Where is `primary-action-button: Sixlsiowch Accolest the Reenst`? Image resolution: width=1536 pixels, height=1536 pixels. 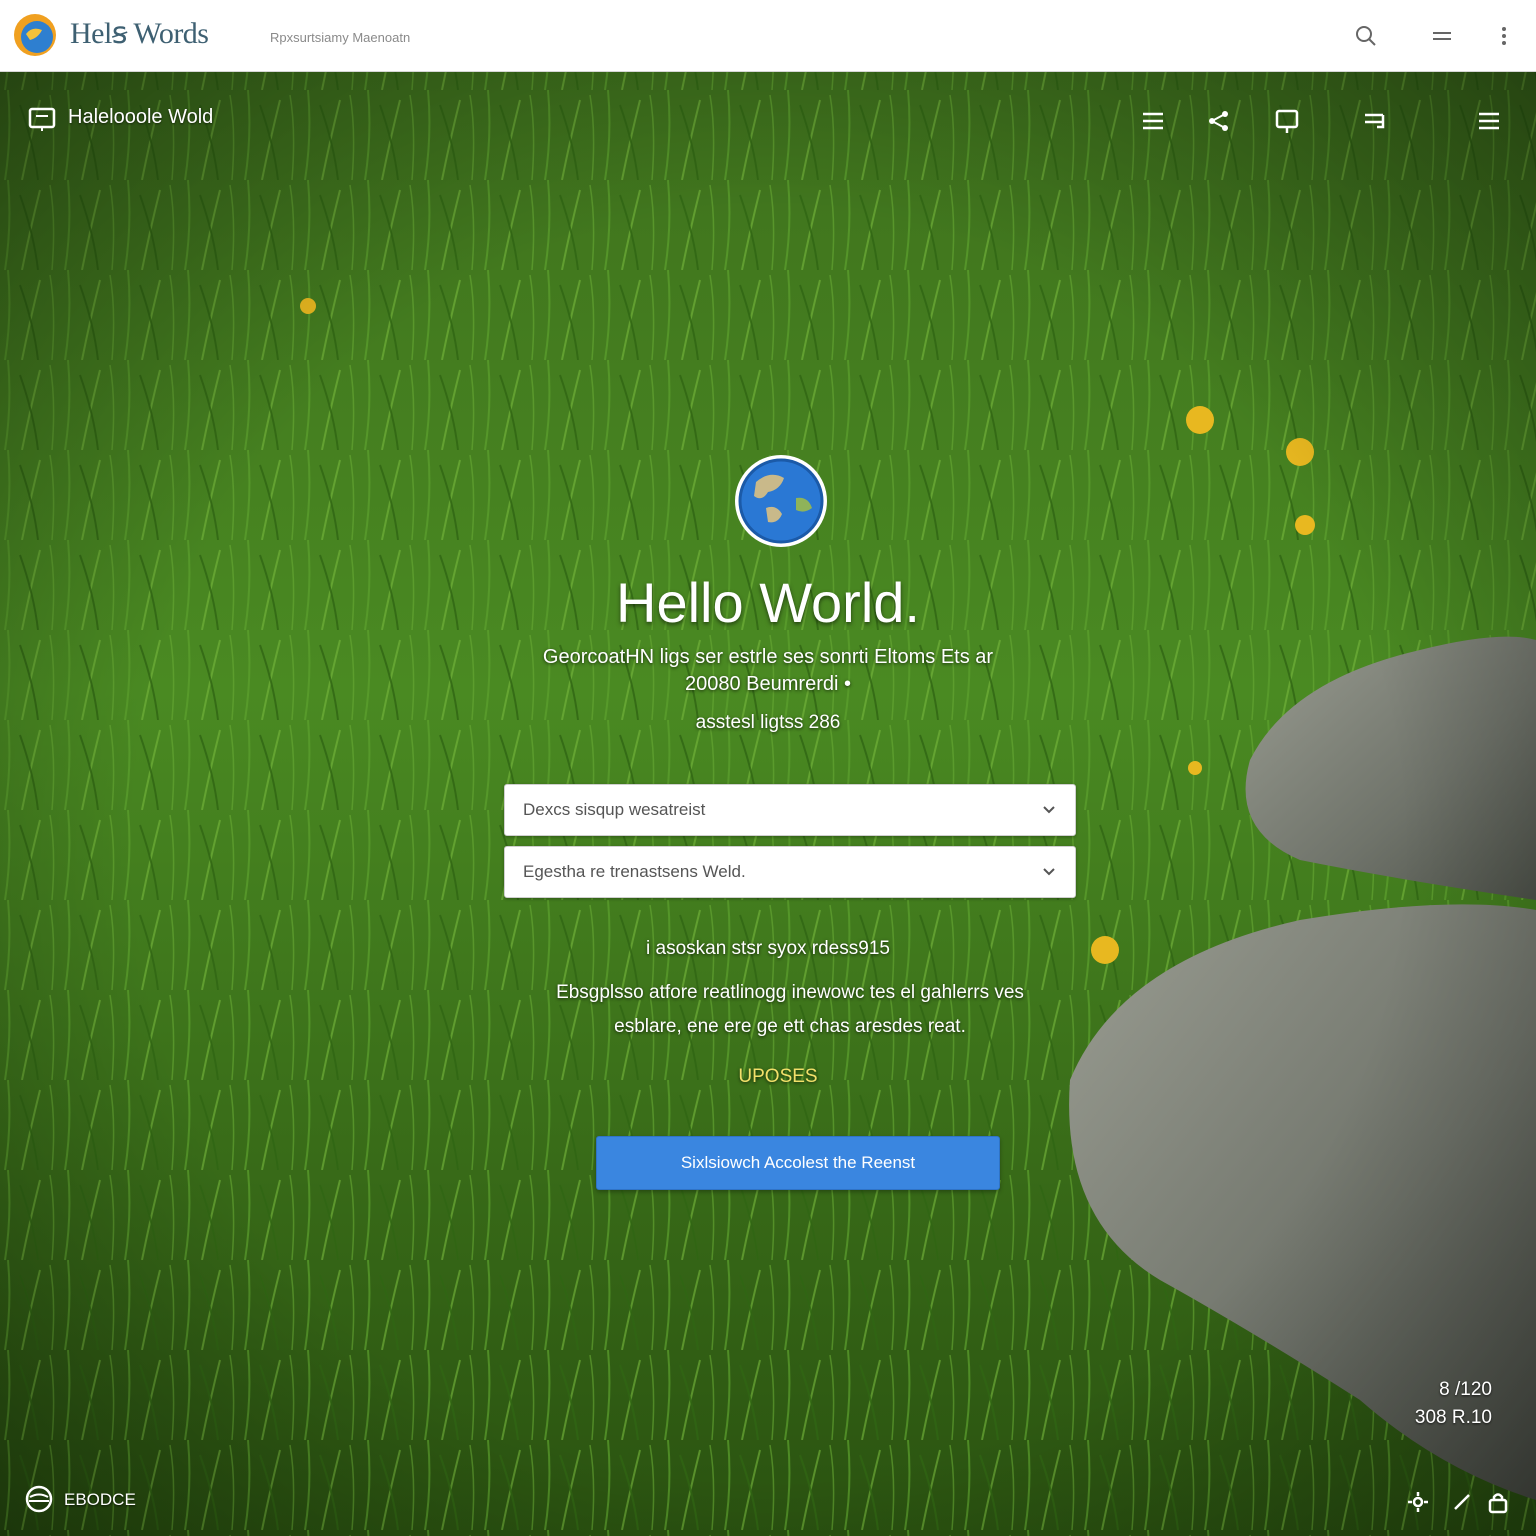 primary-action-button: Sixlsiowch Accolest the Reenst is located at coordinates (798, 1163).